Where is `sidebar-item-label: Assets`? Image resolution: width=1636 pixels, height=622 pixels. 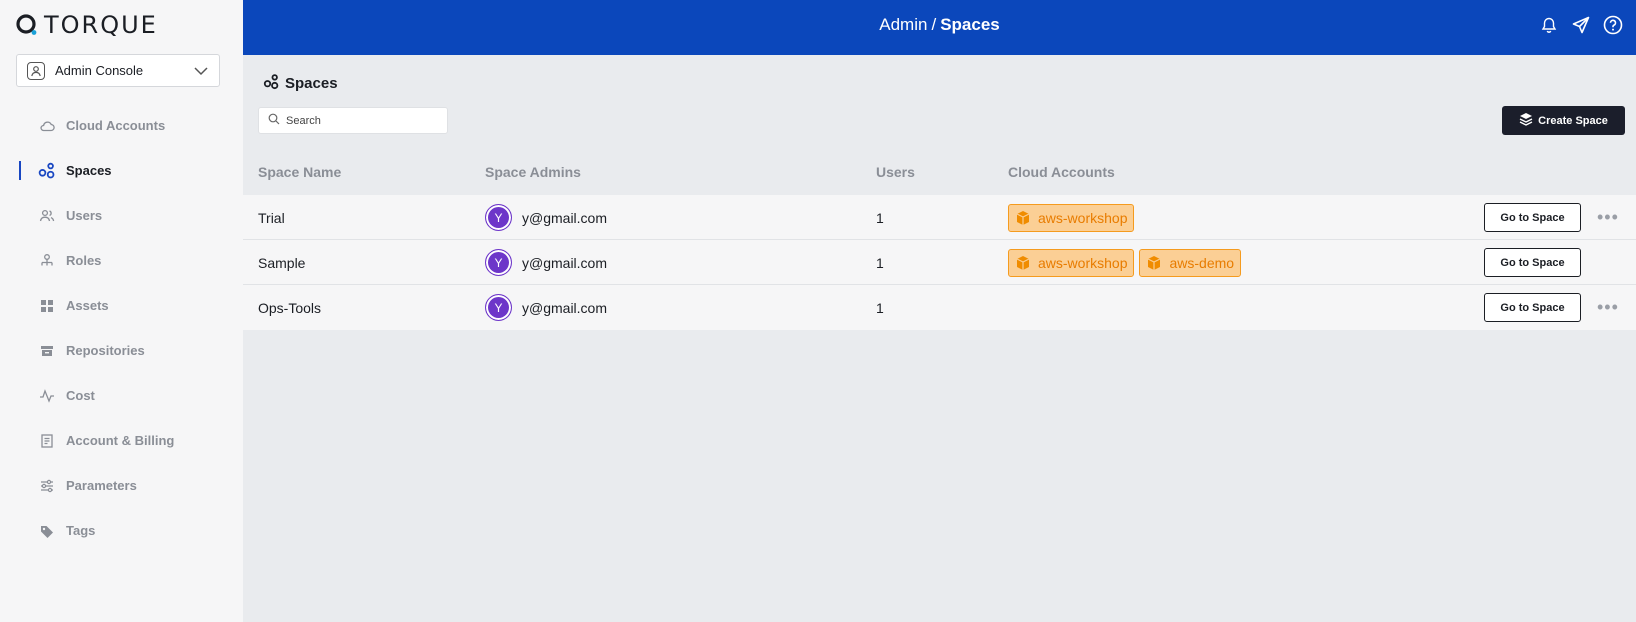
sidebar-item-label: Assets is located at coordinates (87, 305).